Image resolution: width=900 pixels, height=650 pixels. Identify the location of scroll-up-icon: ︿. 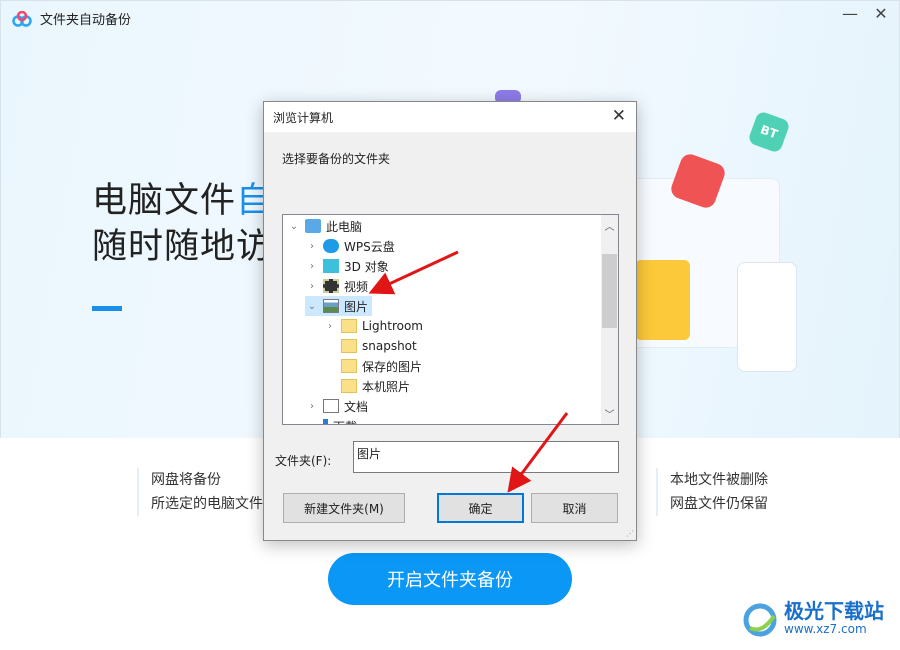
(609, 225).